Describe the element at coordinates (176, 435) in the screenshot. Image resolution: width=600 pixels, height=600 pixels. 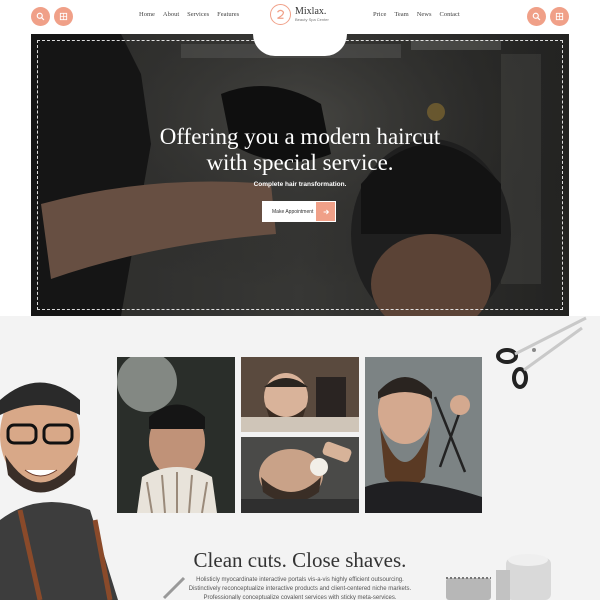
I see `haircut-side-profile-image` at that location.